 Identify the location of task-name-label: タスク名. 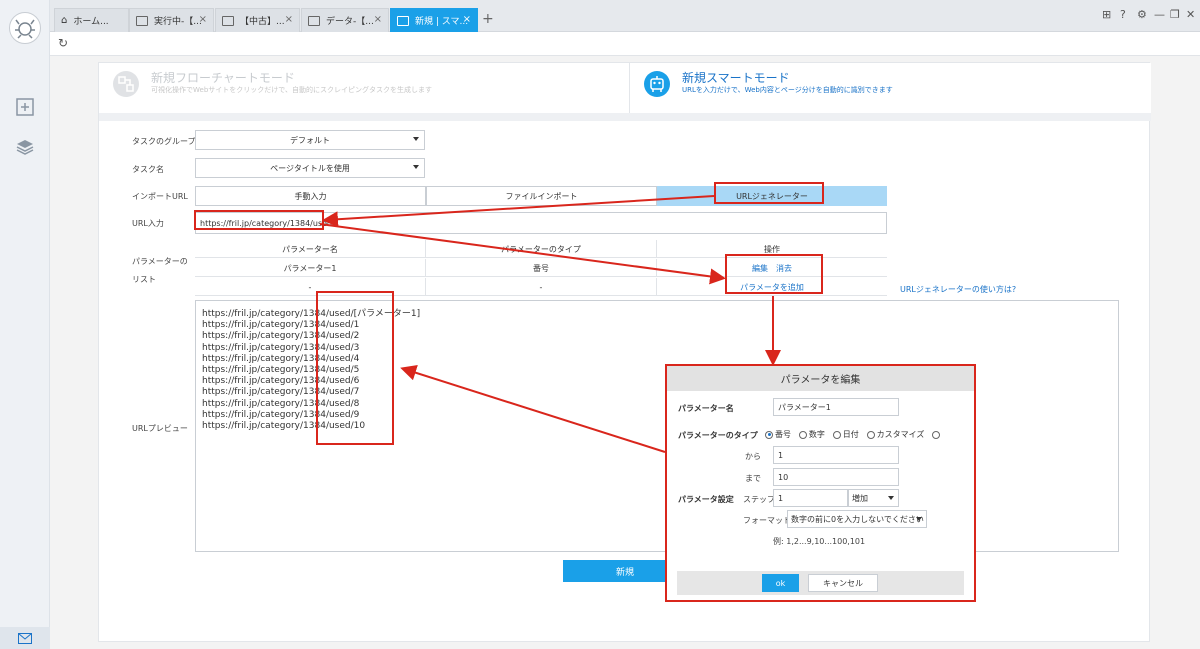
(148, 169).